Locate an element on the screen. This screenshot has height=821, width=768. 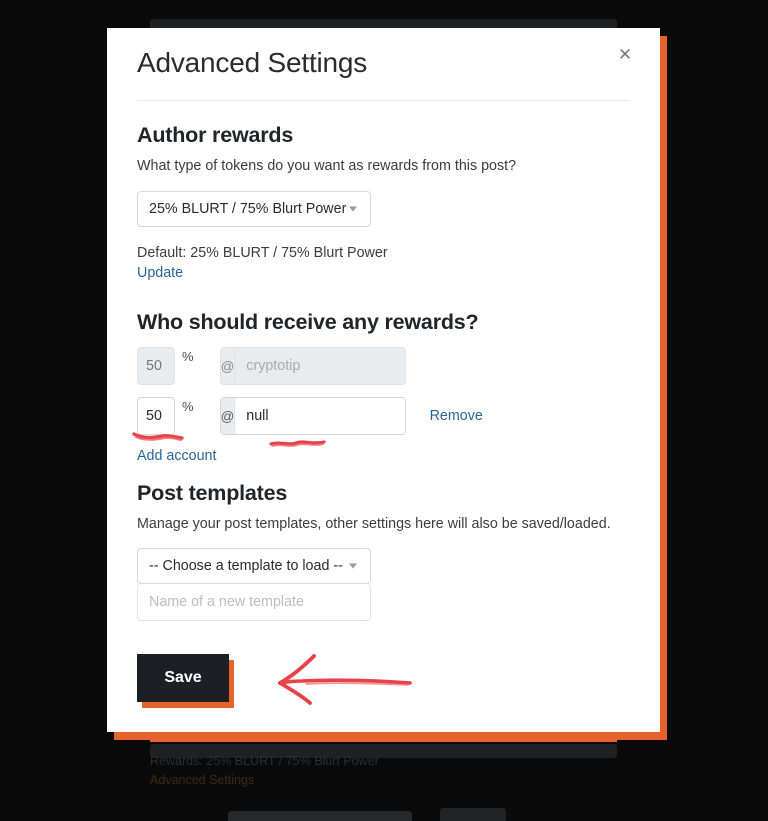
template-load-select-value: -- Choose a template to load -- is located at coordinates (246, 566).